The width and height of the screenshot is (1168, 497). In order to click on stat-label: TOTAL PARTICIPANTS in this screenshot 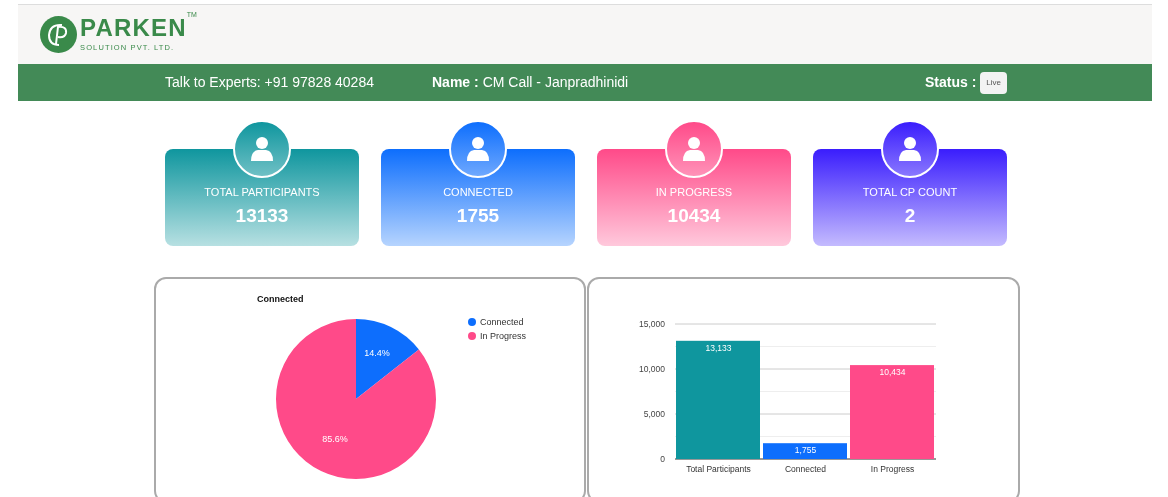, I will do `click(262, 192)`.